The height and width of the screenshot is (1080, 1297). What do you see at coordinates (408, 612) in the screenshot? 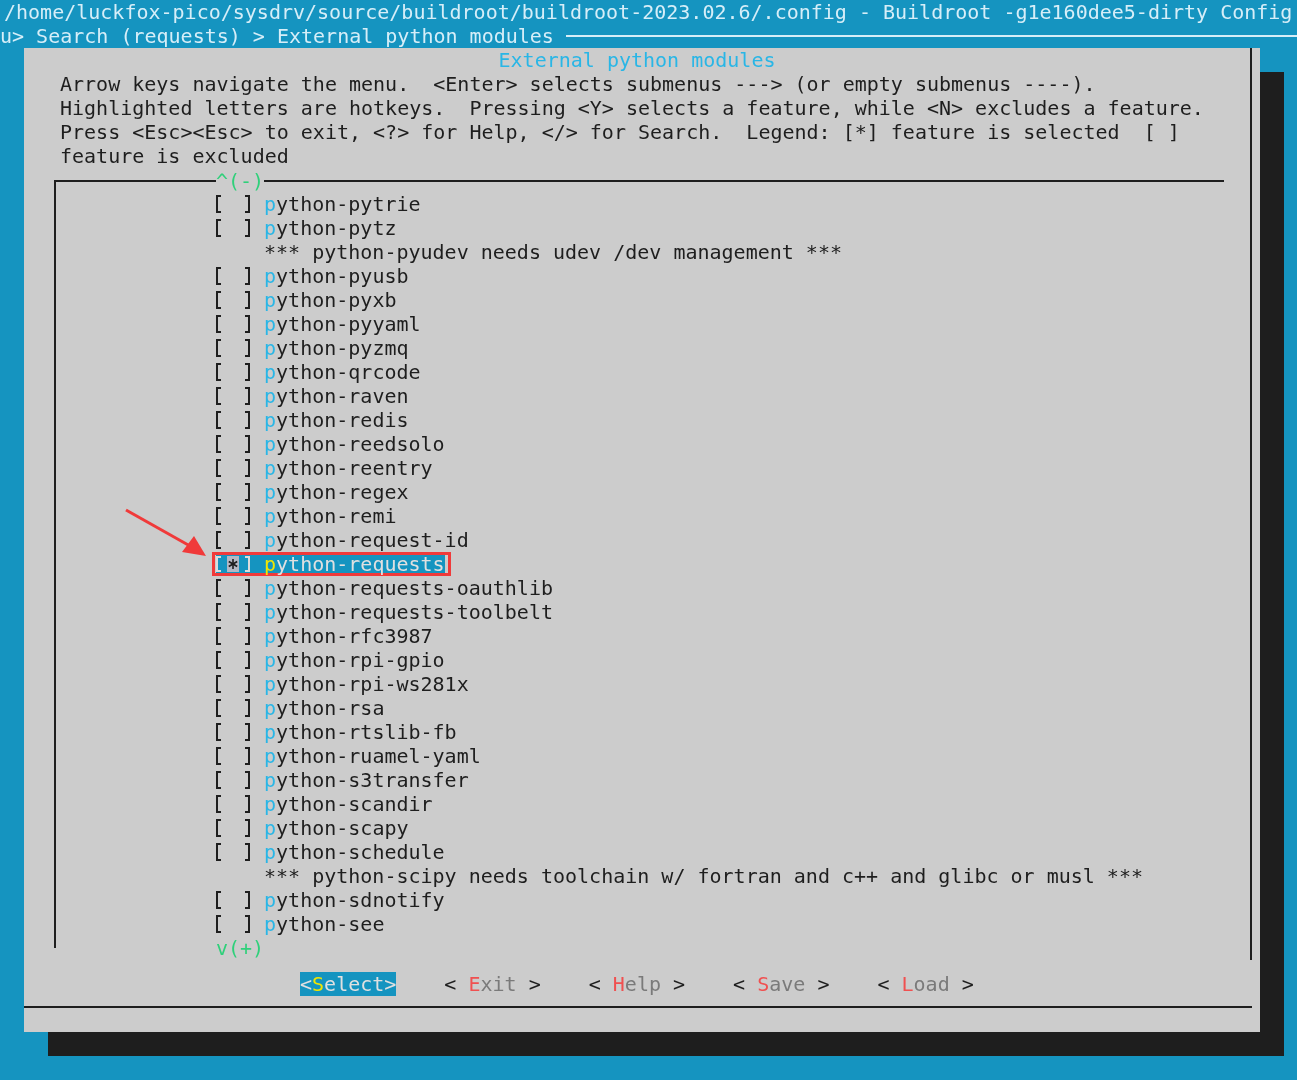
I see `option-label: python-requests-toolbelt` at bounding box center [408, 612].